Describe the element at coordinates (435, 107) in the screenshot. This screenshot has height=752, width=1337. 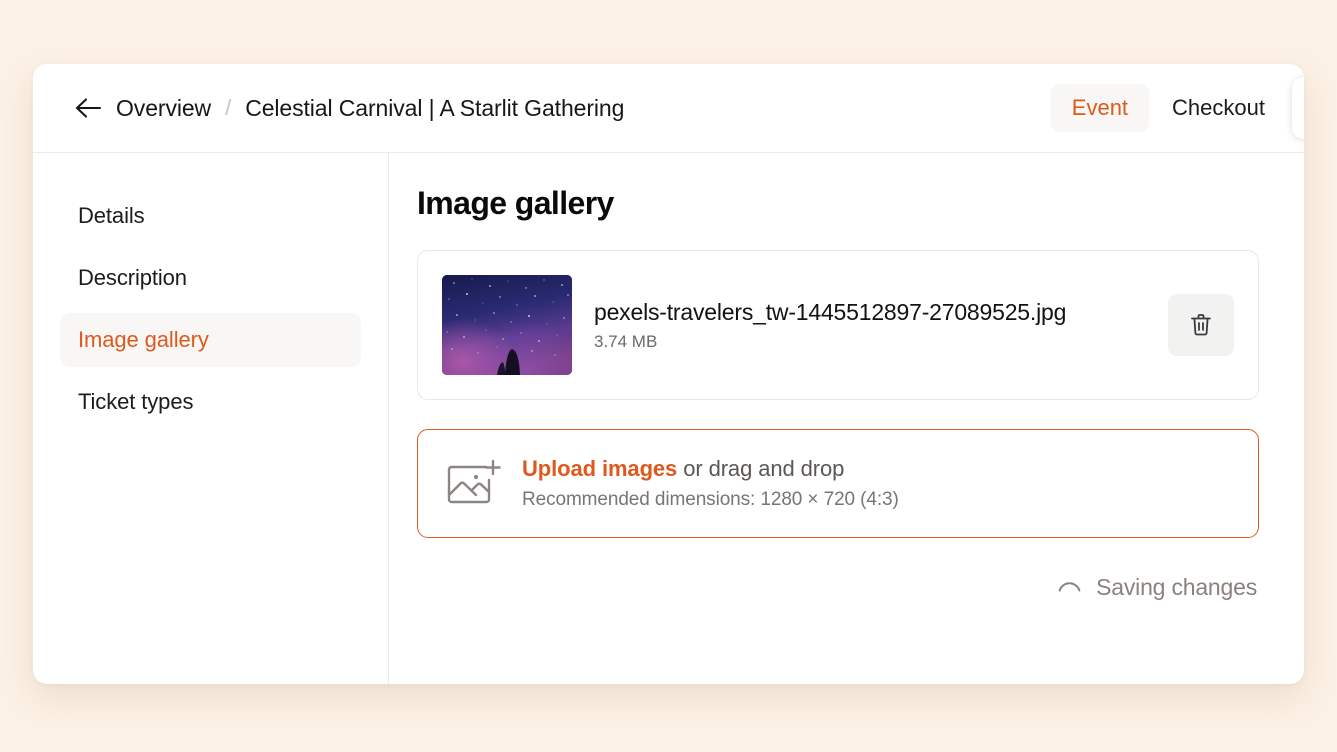
I see `breadcrumb-current-title: Celestial Carnival | A Starlit Gathering` at that location.